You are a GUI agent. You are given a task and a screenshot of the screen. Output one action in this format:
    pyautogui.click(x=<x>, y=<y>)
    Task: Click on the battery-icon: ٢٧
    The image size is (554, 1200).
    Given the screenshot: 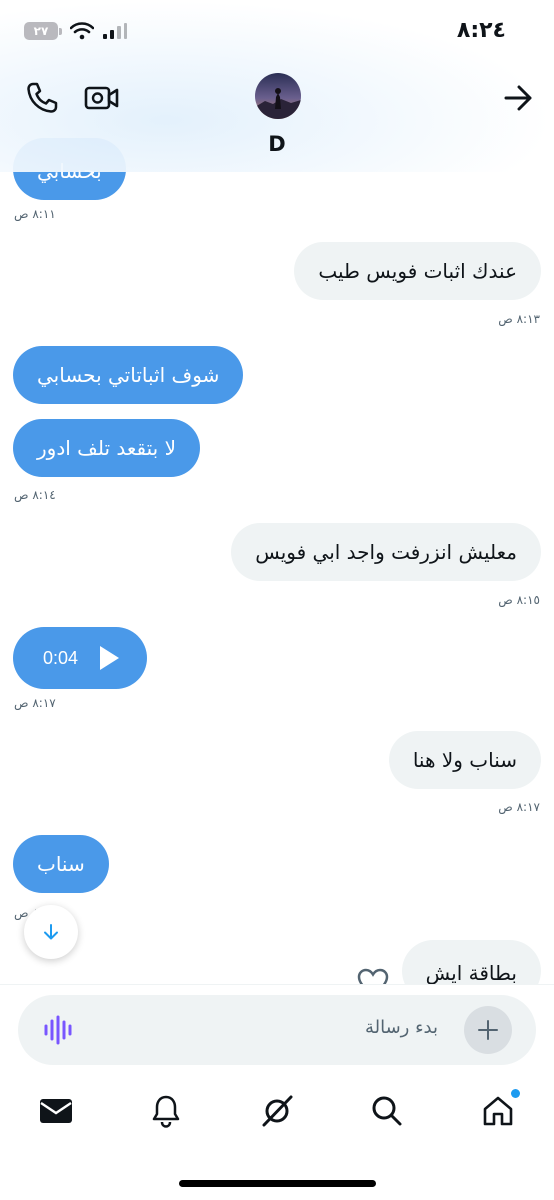 What is the action you would take?
    pyautogui.click(x=43, y=31)
    